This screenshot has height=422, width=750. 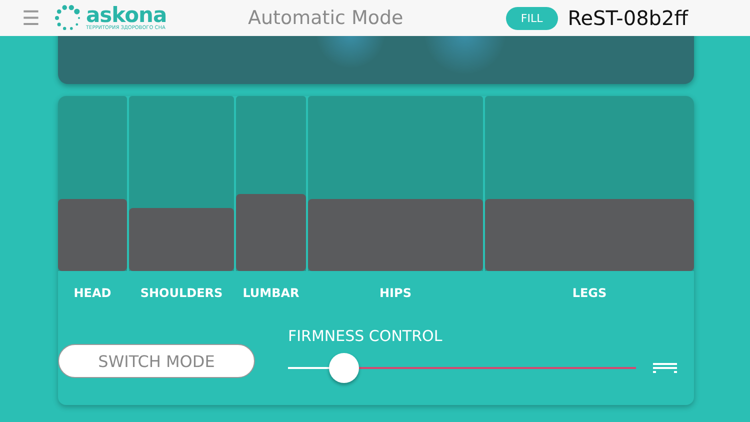 What do you see at coordinates (532, 18) in the screenshot?
I see `status-badge: FILL` at bounding box center [532, 18].